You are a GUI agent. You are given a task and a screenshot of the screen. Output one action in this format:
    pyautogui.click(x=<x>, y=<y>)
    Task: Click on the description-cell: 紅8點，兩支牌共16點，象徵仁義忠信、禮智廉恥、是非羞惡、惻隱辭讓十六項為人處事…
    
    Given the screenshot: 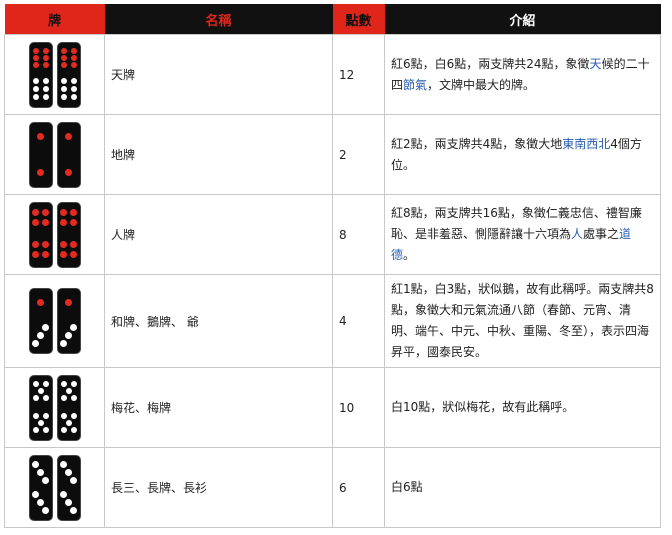 What is the action you would take?
    pyautogui.click(x=522, y=234)
    